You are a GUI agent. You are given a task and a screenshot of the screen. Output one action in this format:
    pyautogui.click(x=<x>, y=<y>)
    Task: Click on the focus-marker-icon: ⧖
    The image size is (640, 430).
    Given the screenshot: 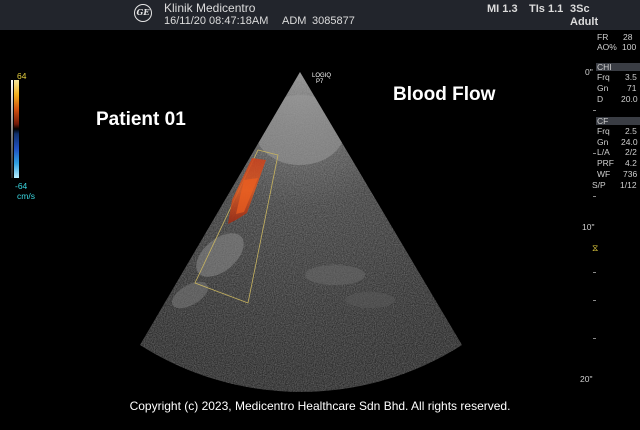 What is the action you would take?
    pyautogui.click(x=595, y=248)
    